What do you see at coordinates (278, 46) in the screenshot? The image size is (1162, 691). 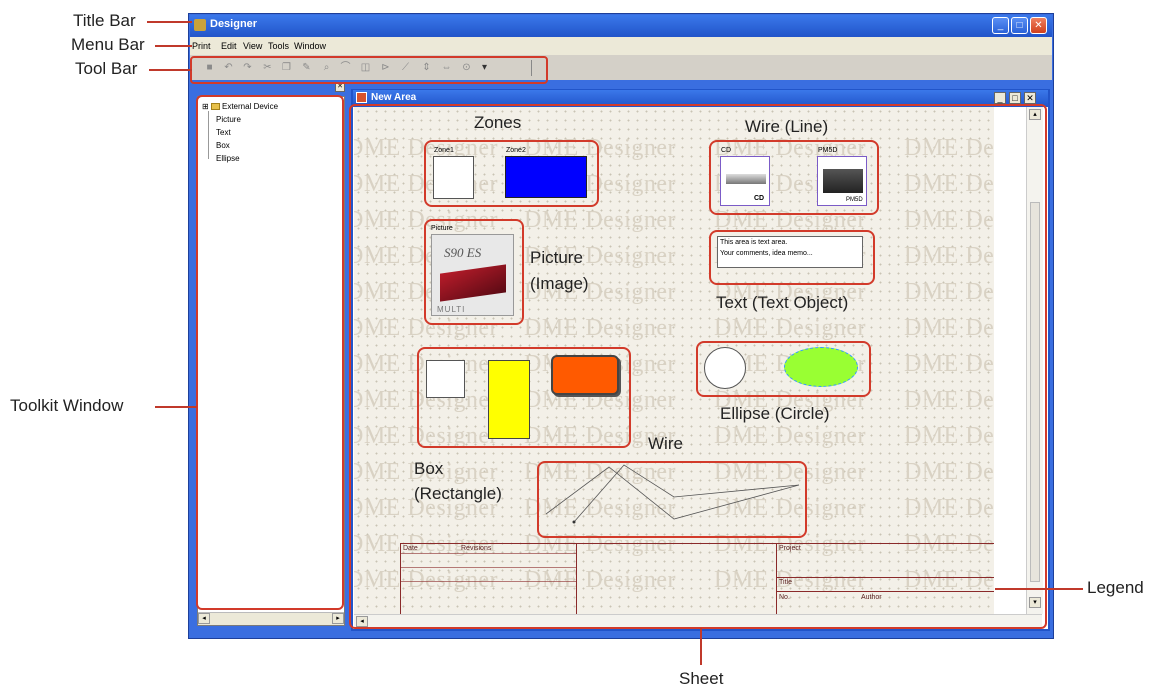 I see `menu-tools: Tools` at bounding box center [278, 46].